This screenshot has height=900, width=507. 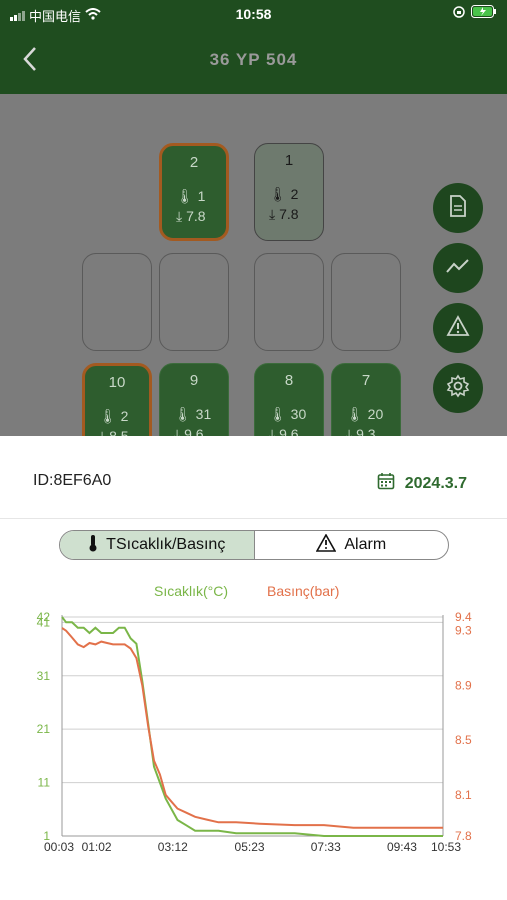 I want to click on y-left-tick-label: 21, so click(x=44, y=729).